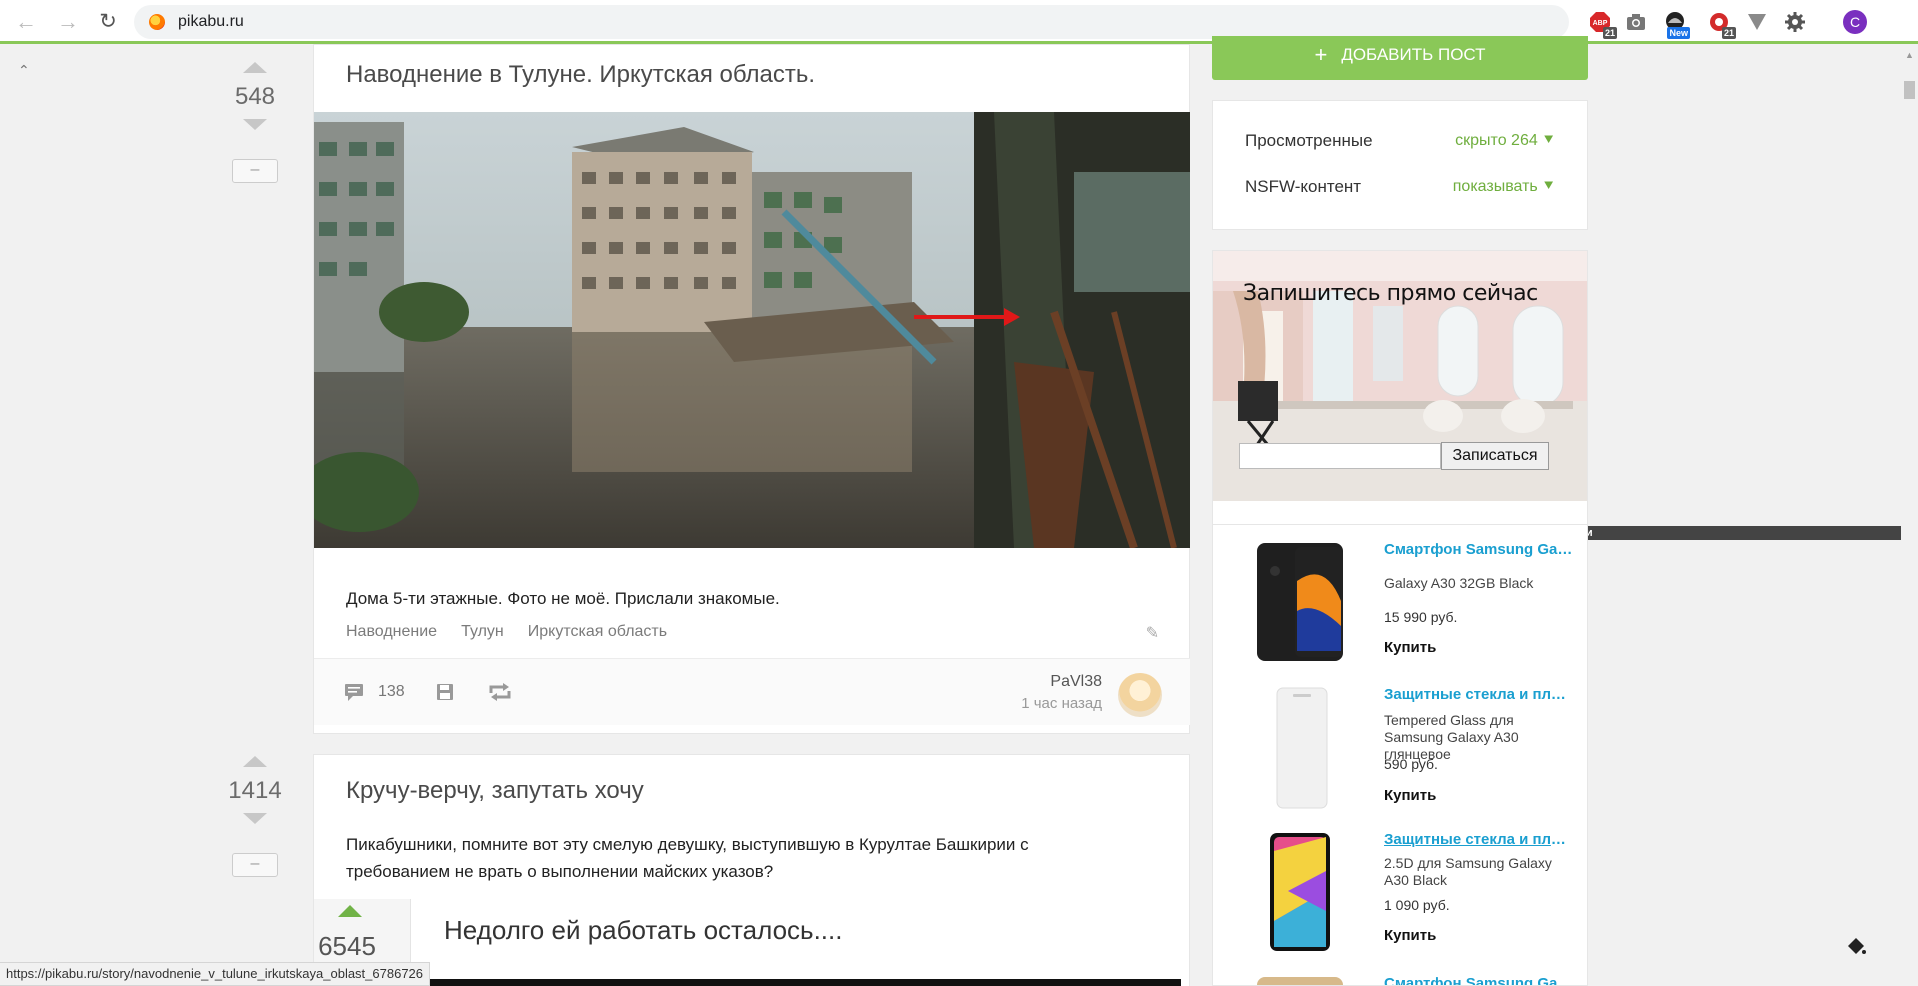 This screenshot has width=1918, height=986. Describe the element at coordinates (752, 691) in the screenshot. I see `story-footer: 138 PaVl38 1 час назад` at that location.